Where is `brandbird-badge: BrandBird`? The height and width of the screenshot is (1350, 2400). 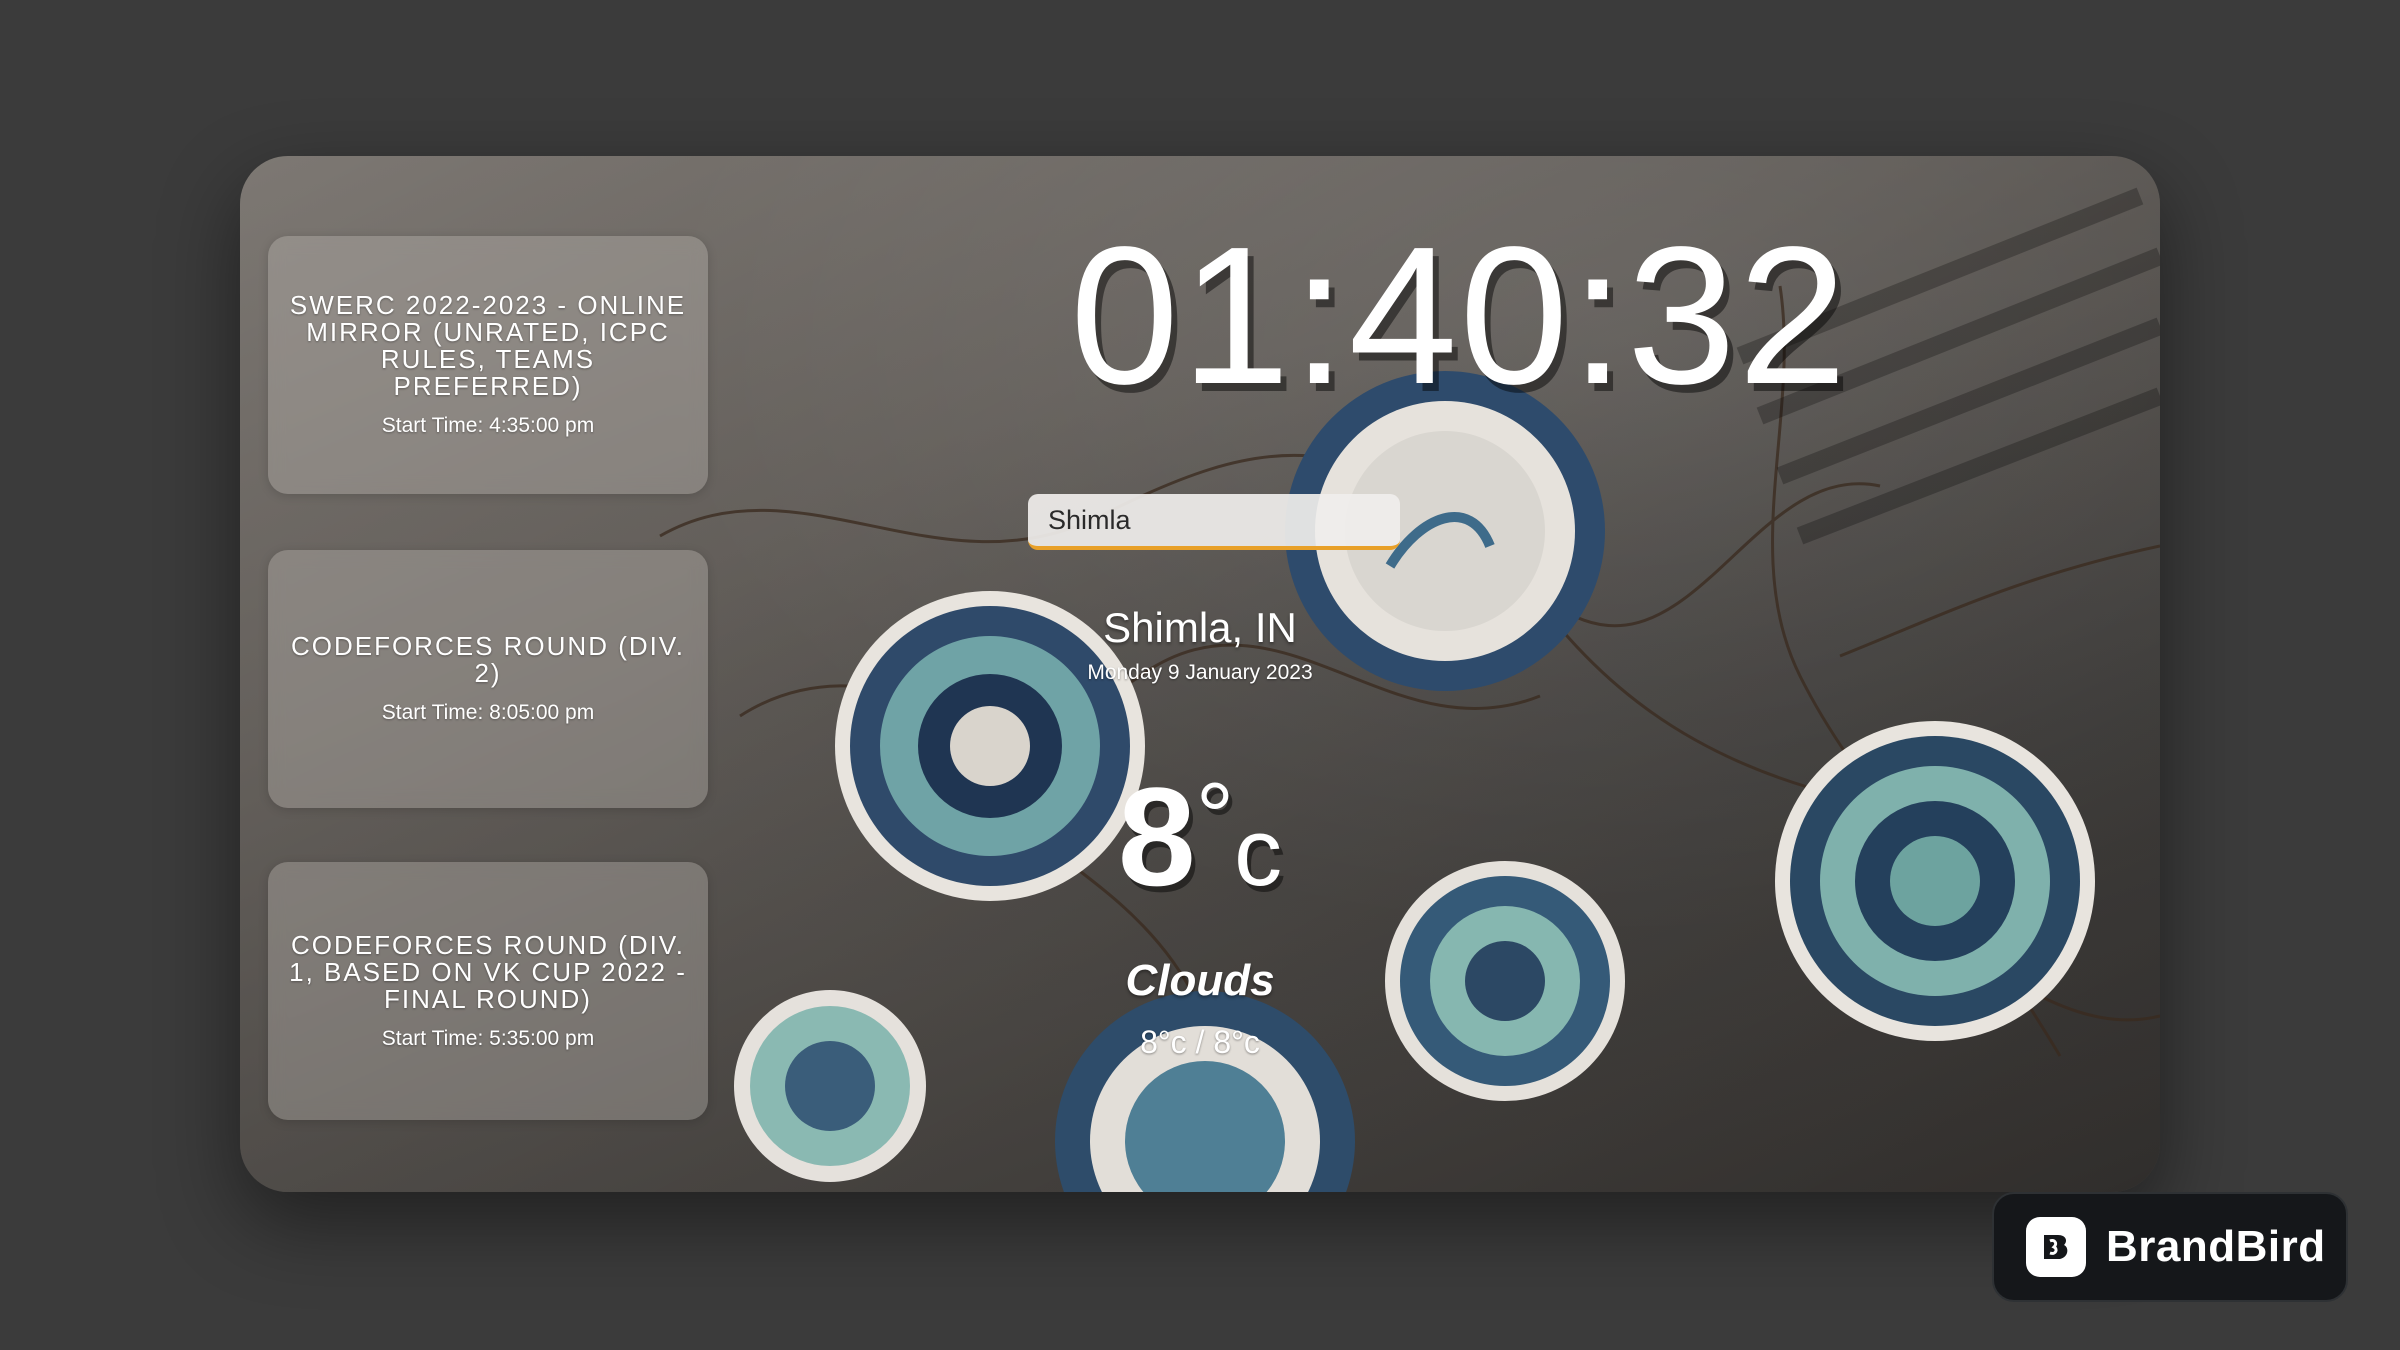 brandbird-badge: BrandBird is located at coordinates (2170, 1247).